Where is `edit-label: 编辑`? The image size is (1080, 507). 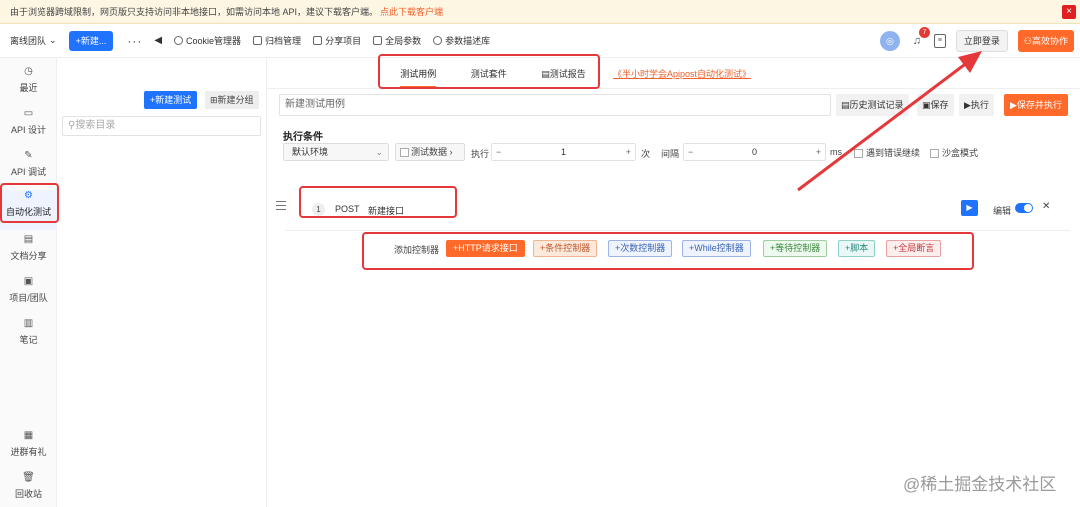 edit-label: 编辑 is located at coordinates (1002, 211).